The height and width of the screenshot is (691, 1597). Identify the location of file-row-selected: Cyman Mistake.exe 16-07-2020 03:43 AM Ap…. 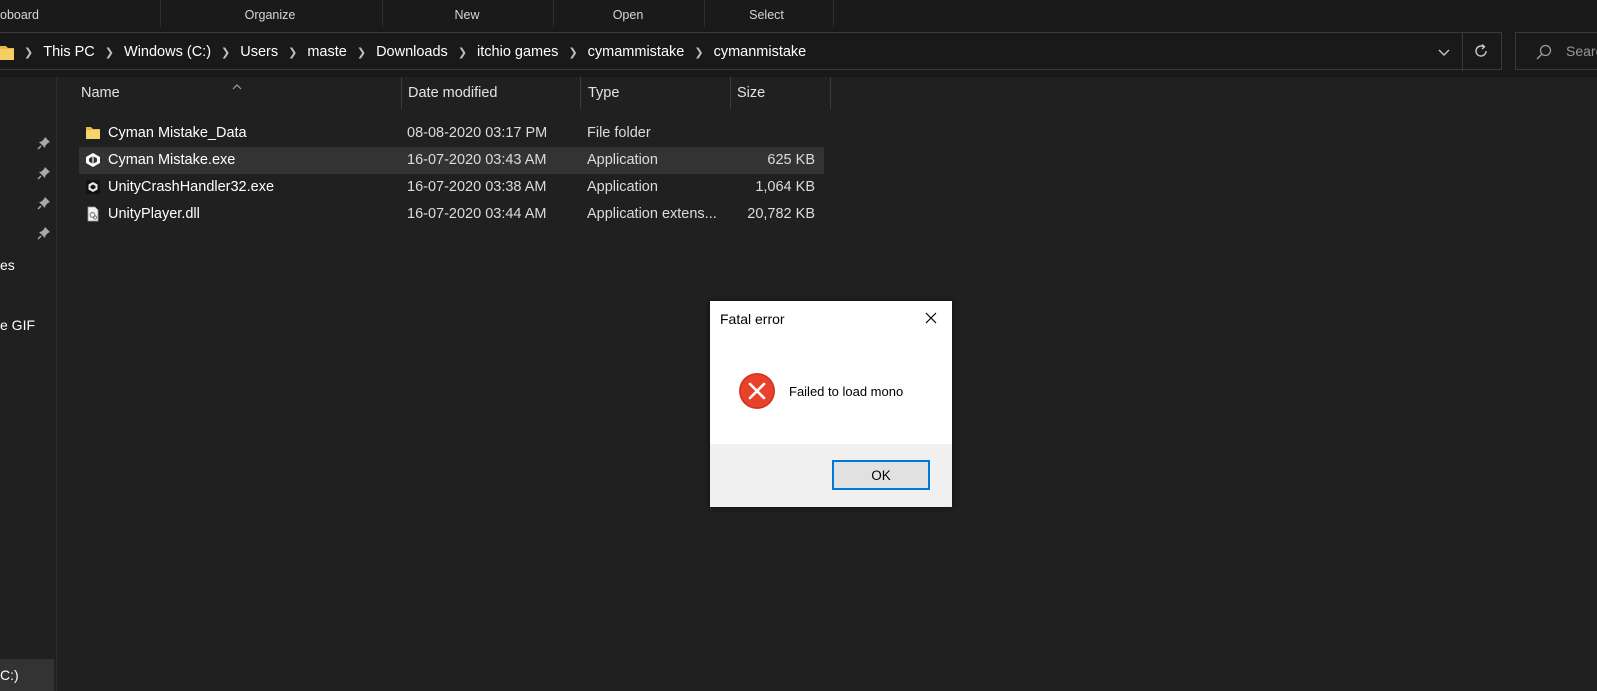
(451, 160).